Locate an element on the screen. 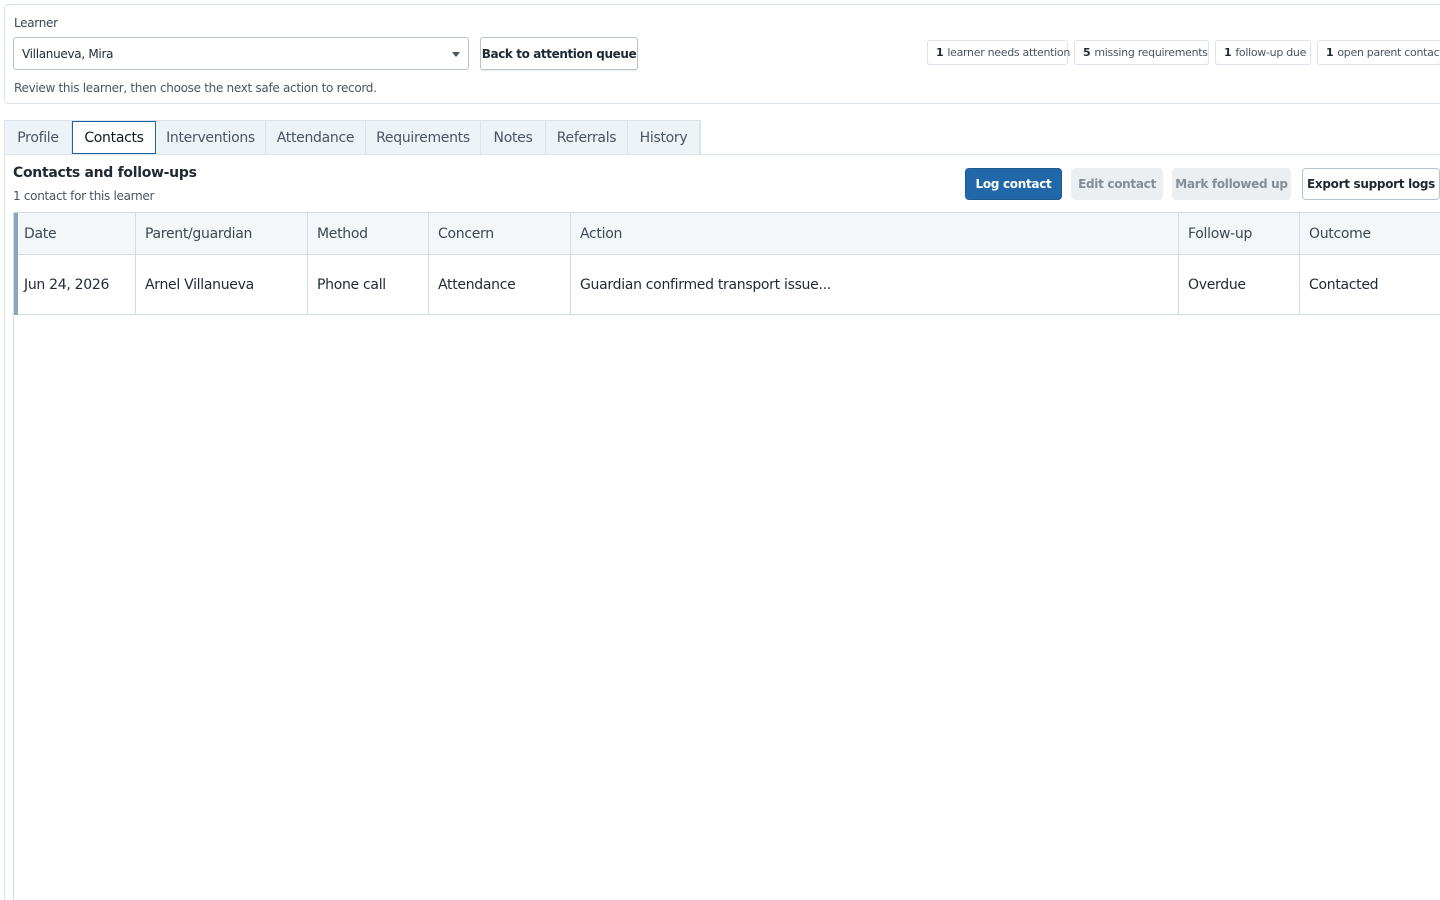  cell-date: Jun 24, 2026 is located at coordinates (75, 284).